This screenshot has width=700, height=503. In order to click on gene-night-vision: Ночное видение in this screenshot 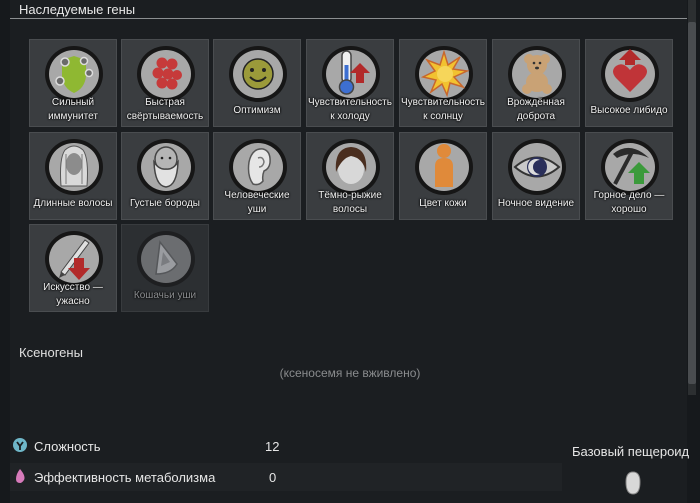, I will do `click(536, 176)`.